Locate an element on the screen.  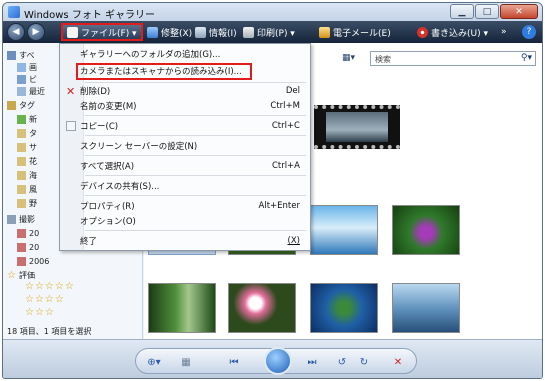
menu-item-label: 削除(D) is located at coordinates (95, 92).